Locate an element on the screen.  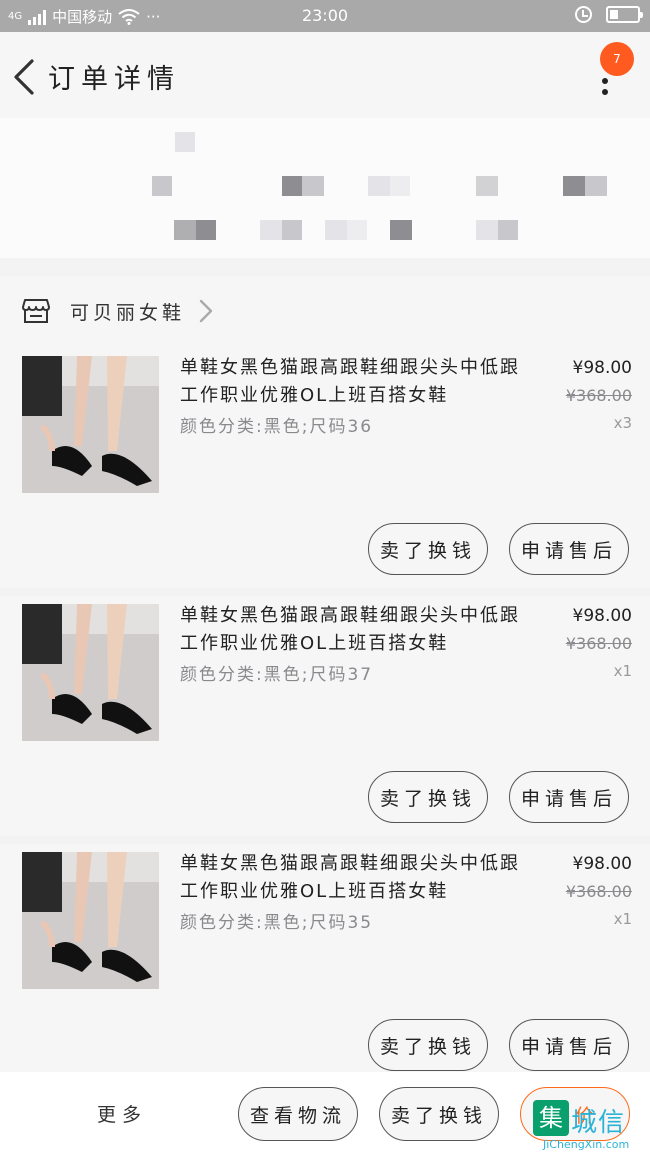
status-bar: 4G 中国移动 ··· 23:00 is located at coordinates (325, 16).